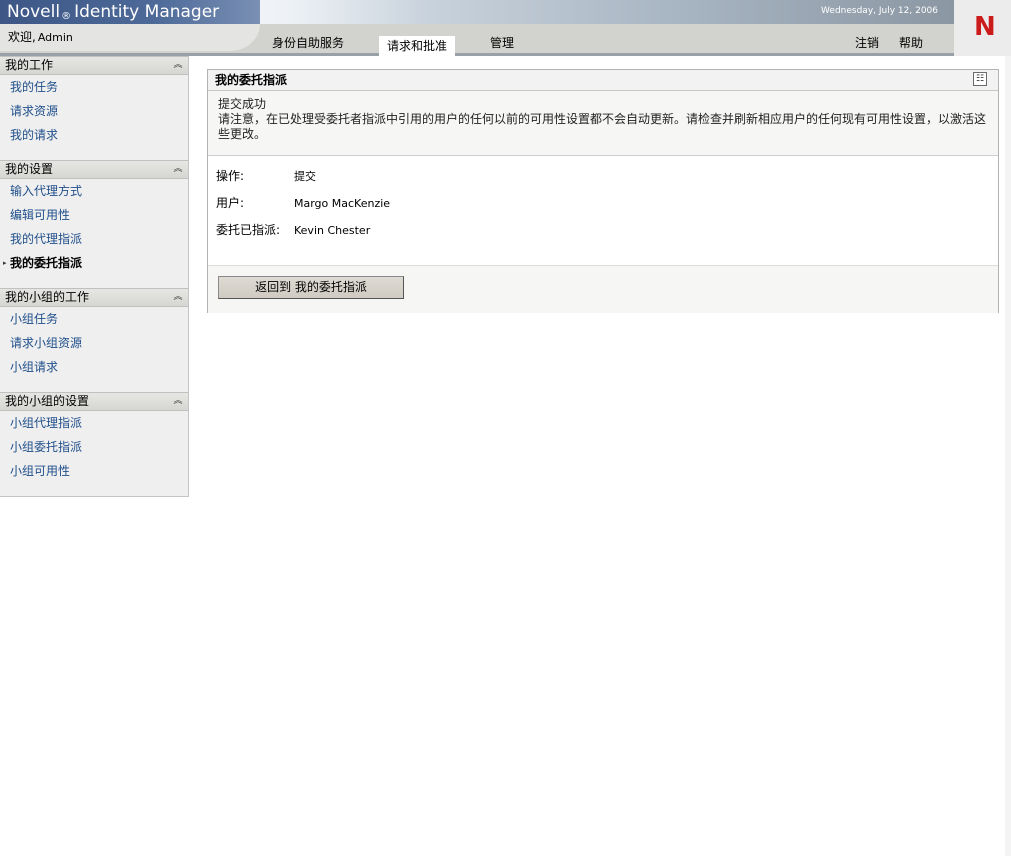  I want to click on welcome-label: 欢迎,, so click(22, 37).